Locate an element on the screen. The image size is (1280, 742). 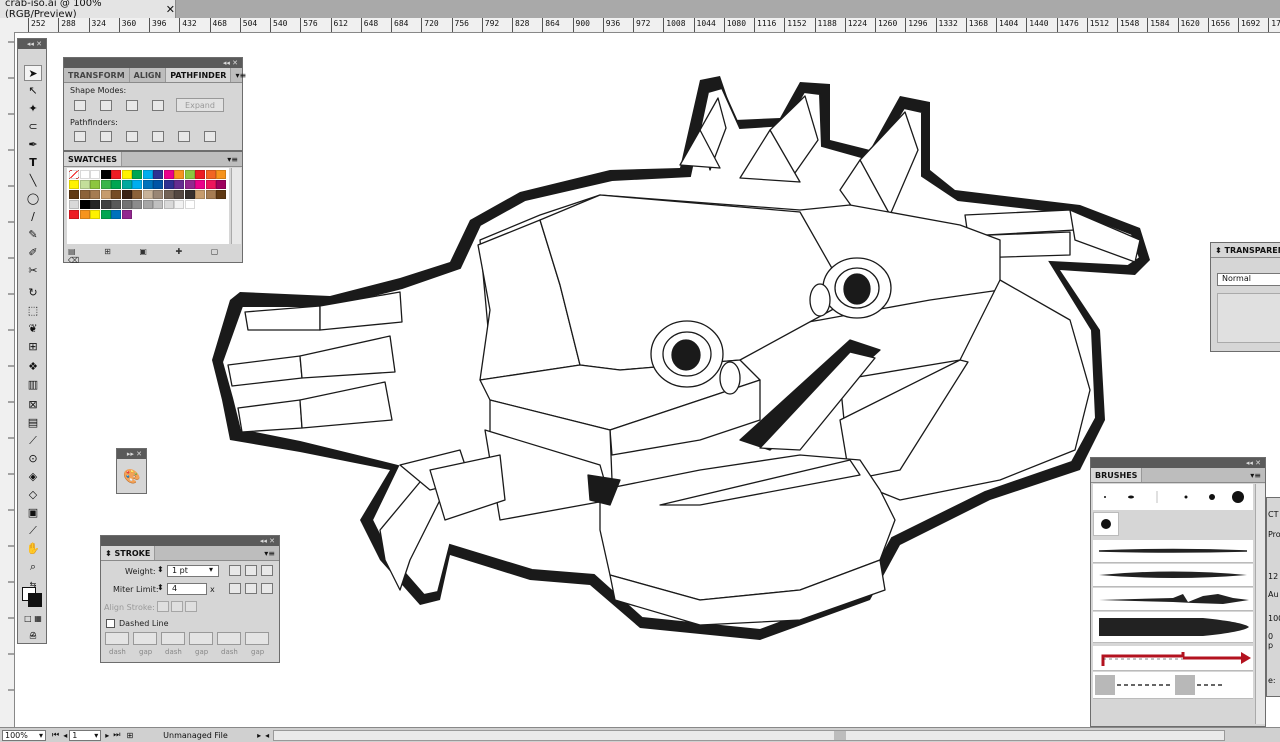
live-paint-selection-tool-icon: ◇ is located at coordinates (33, 495).